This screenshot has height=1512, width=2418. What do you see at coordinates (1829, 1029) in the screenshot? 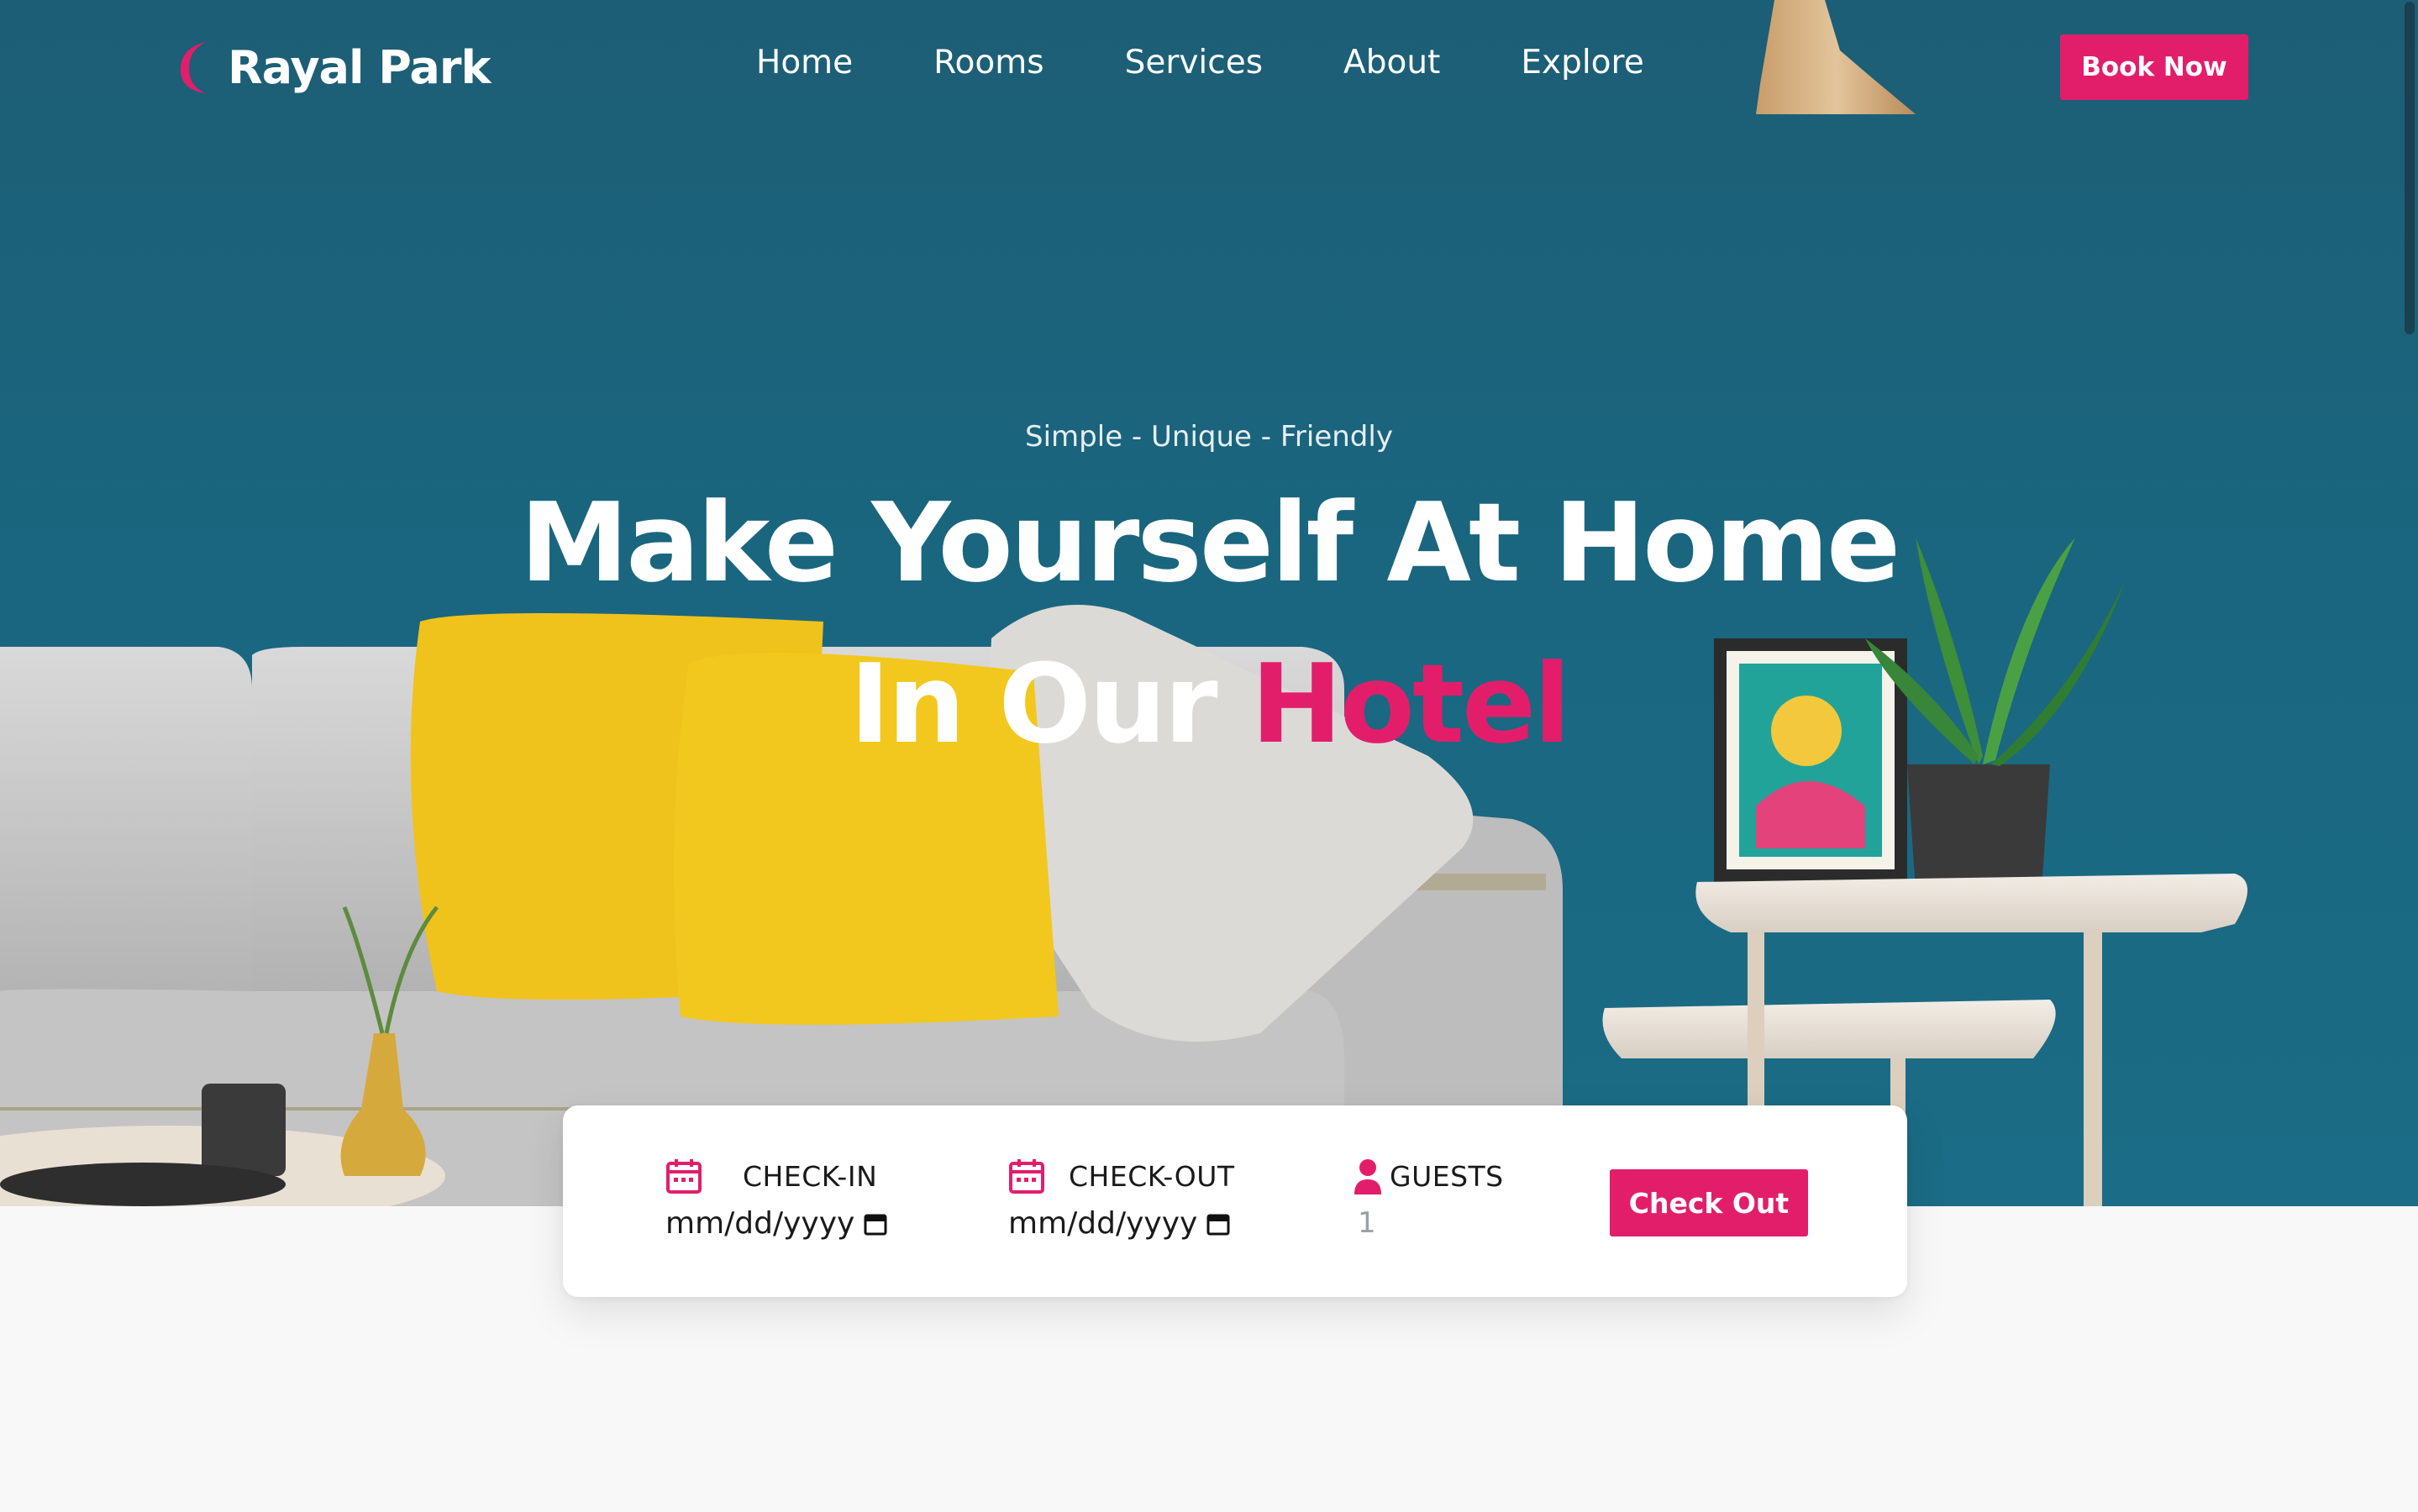
I see `side-table-shelf` at bounding box center [1829, 1029].